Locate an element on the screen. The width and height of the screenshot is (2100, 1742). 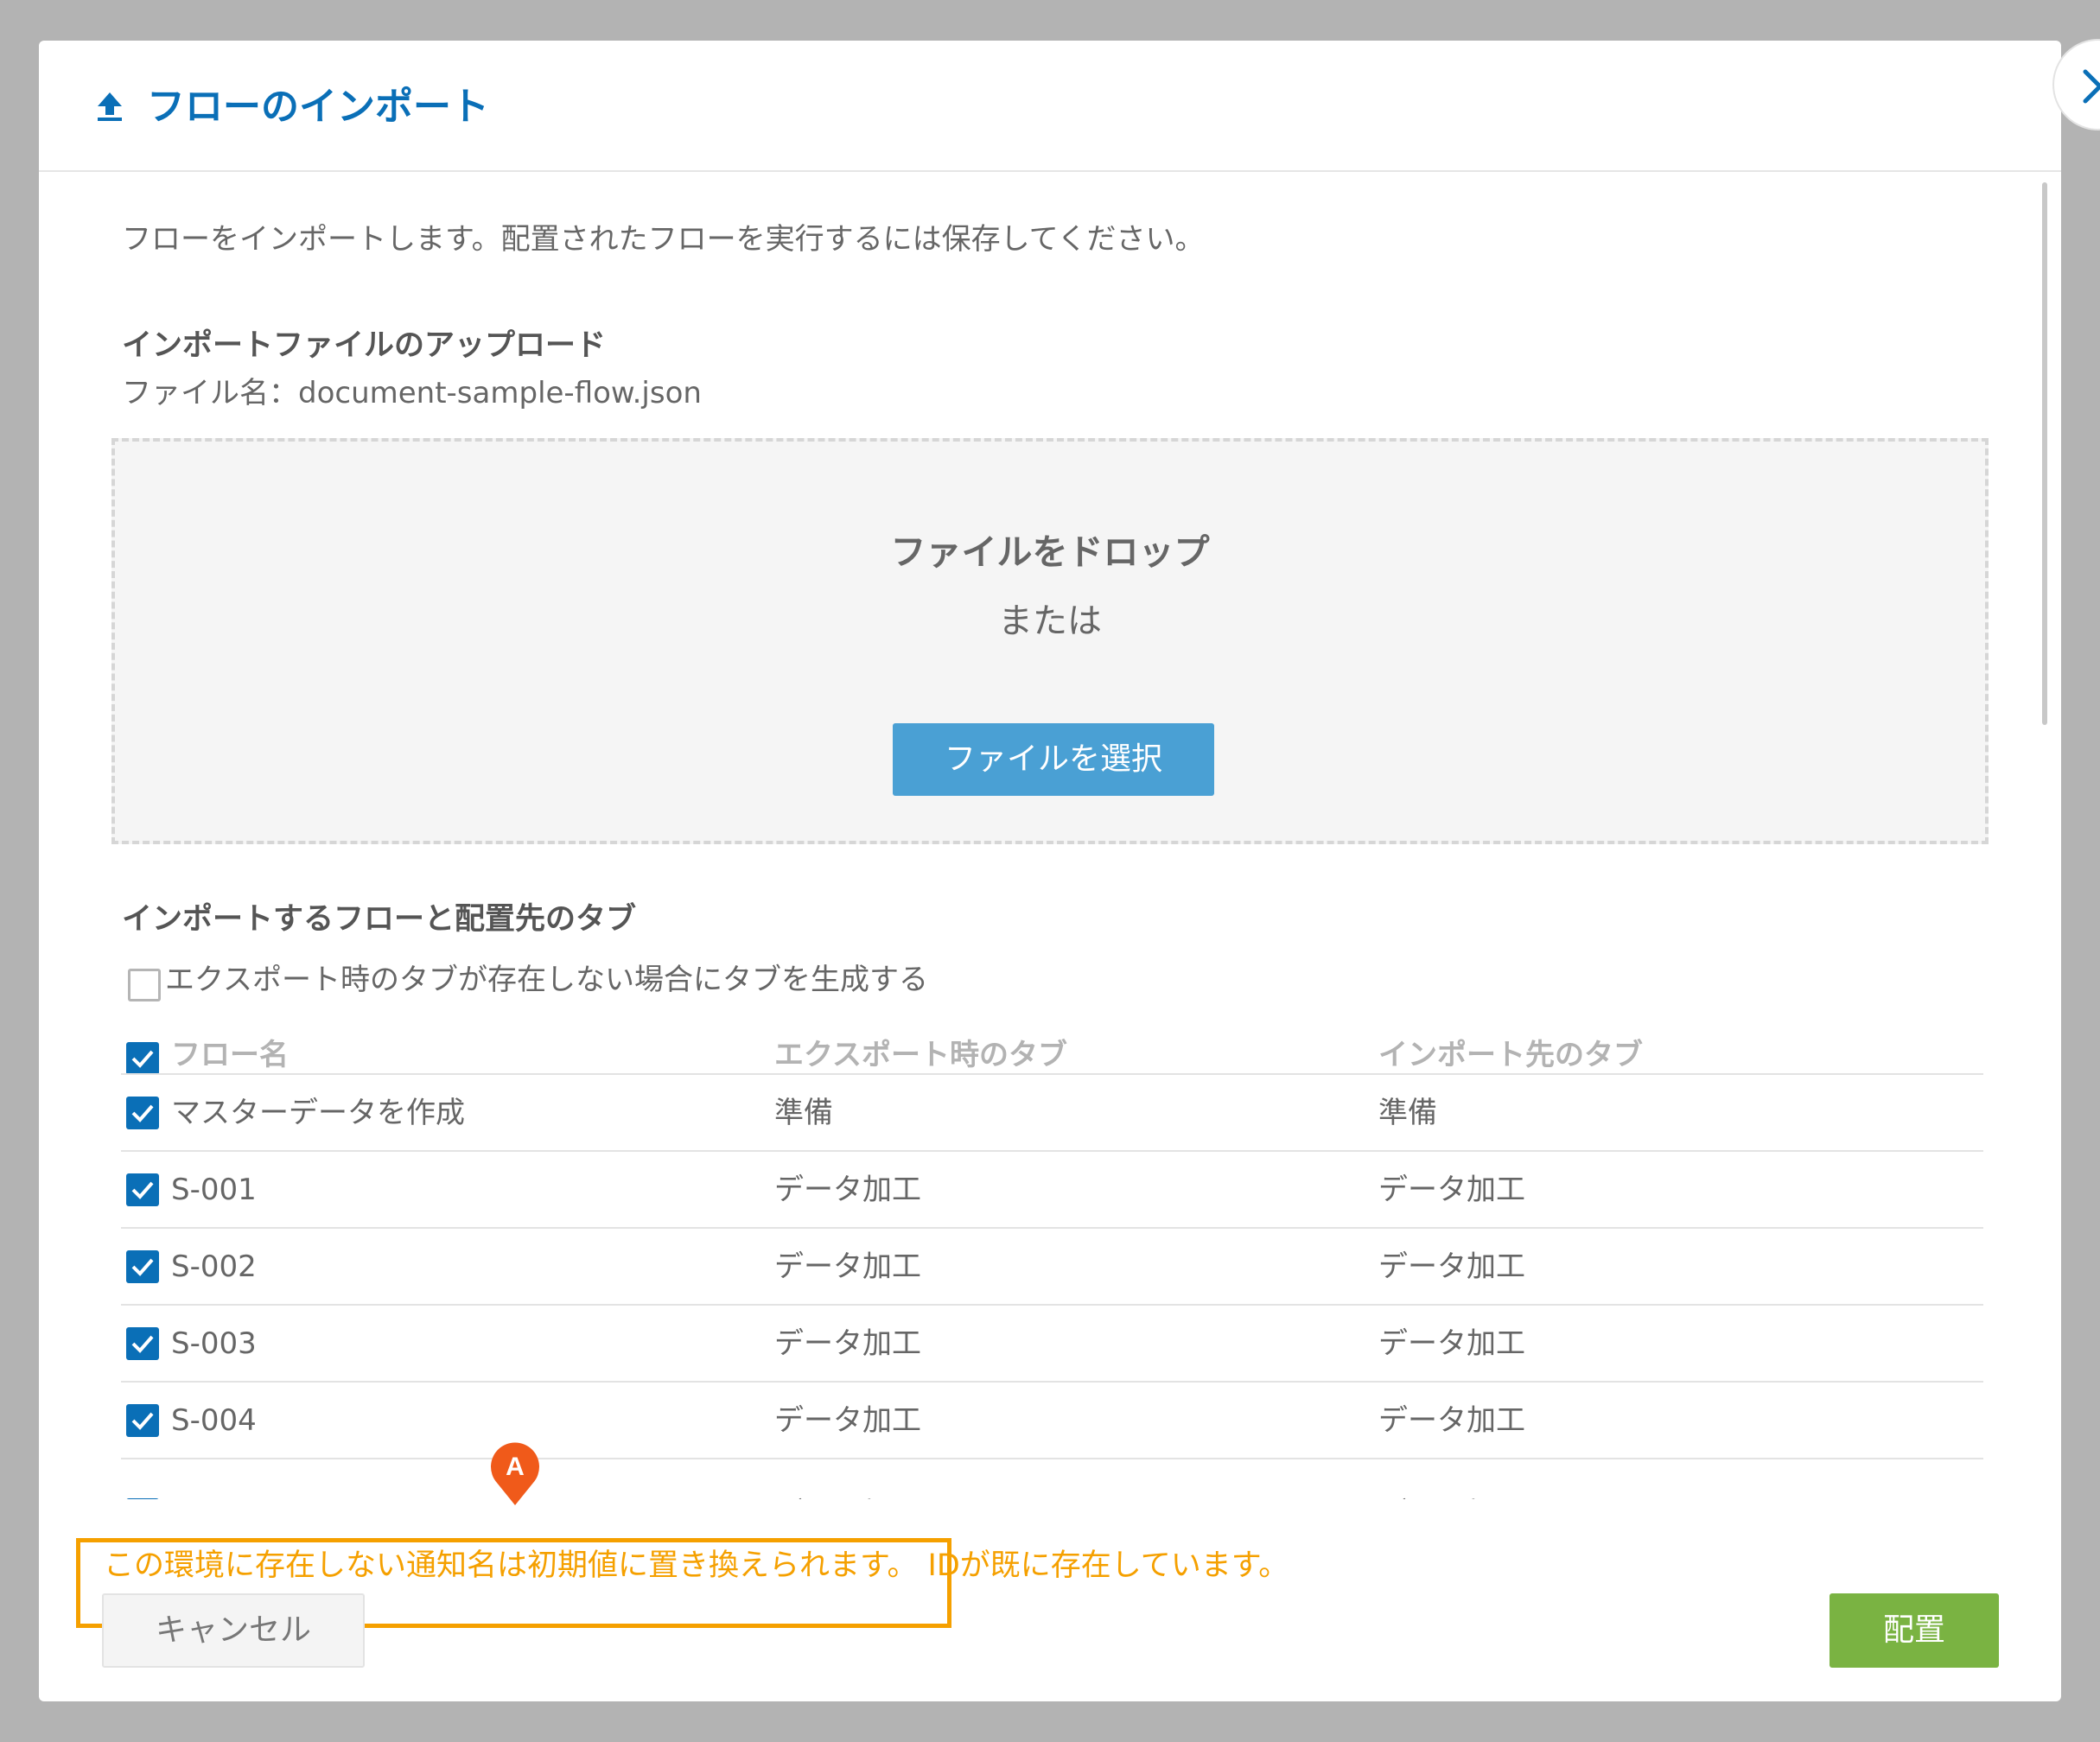
deploy-button: 配置 is located at coordinates (1915, 1630).